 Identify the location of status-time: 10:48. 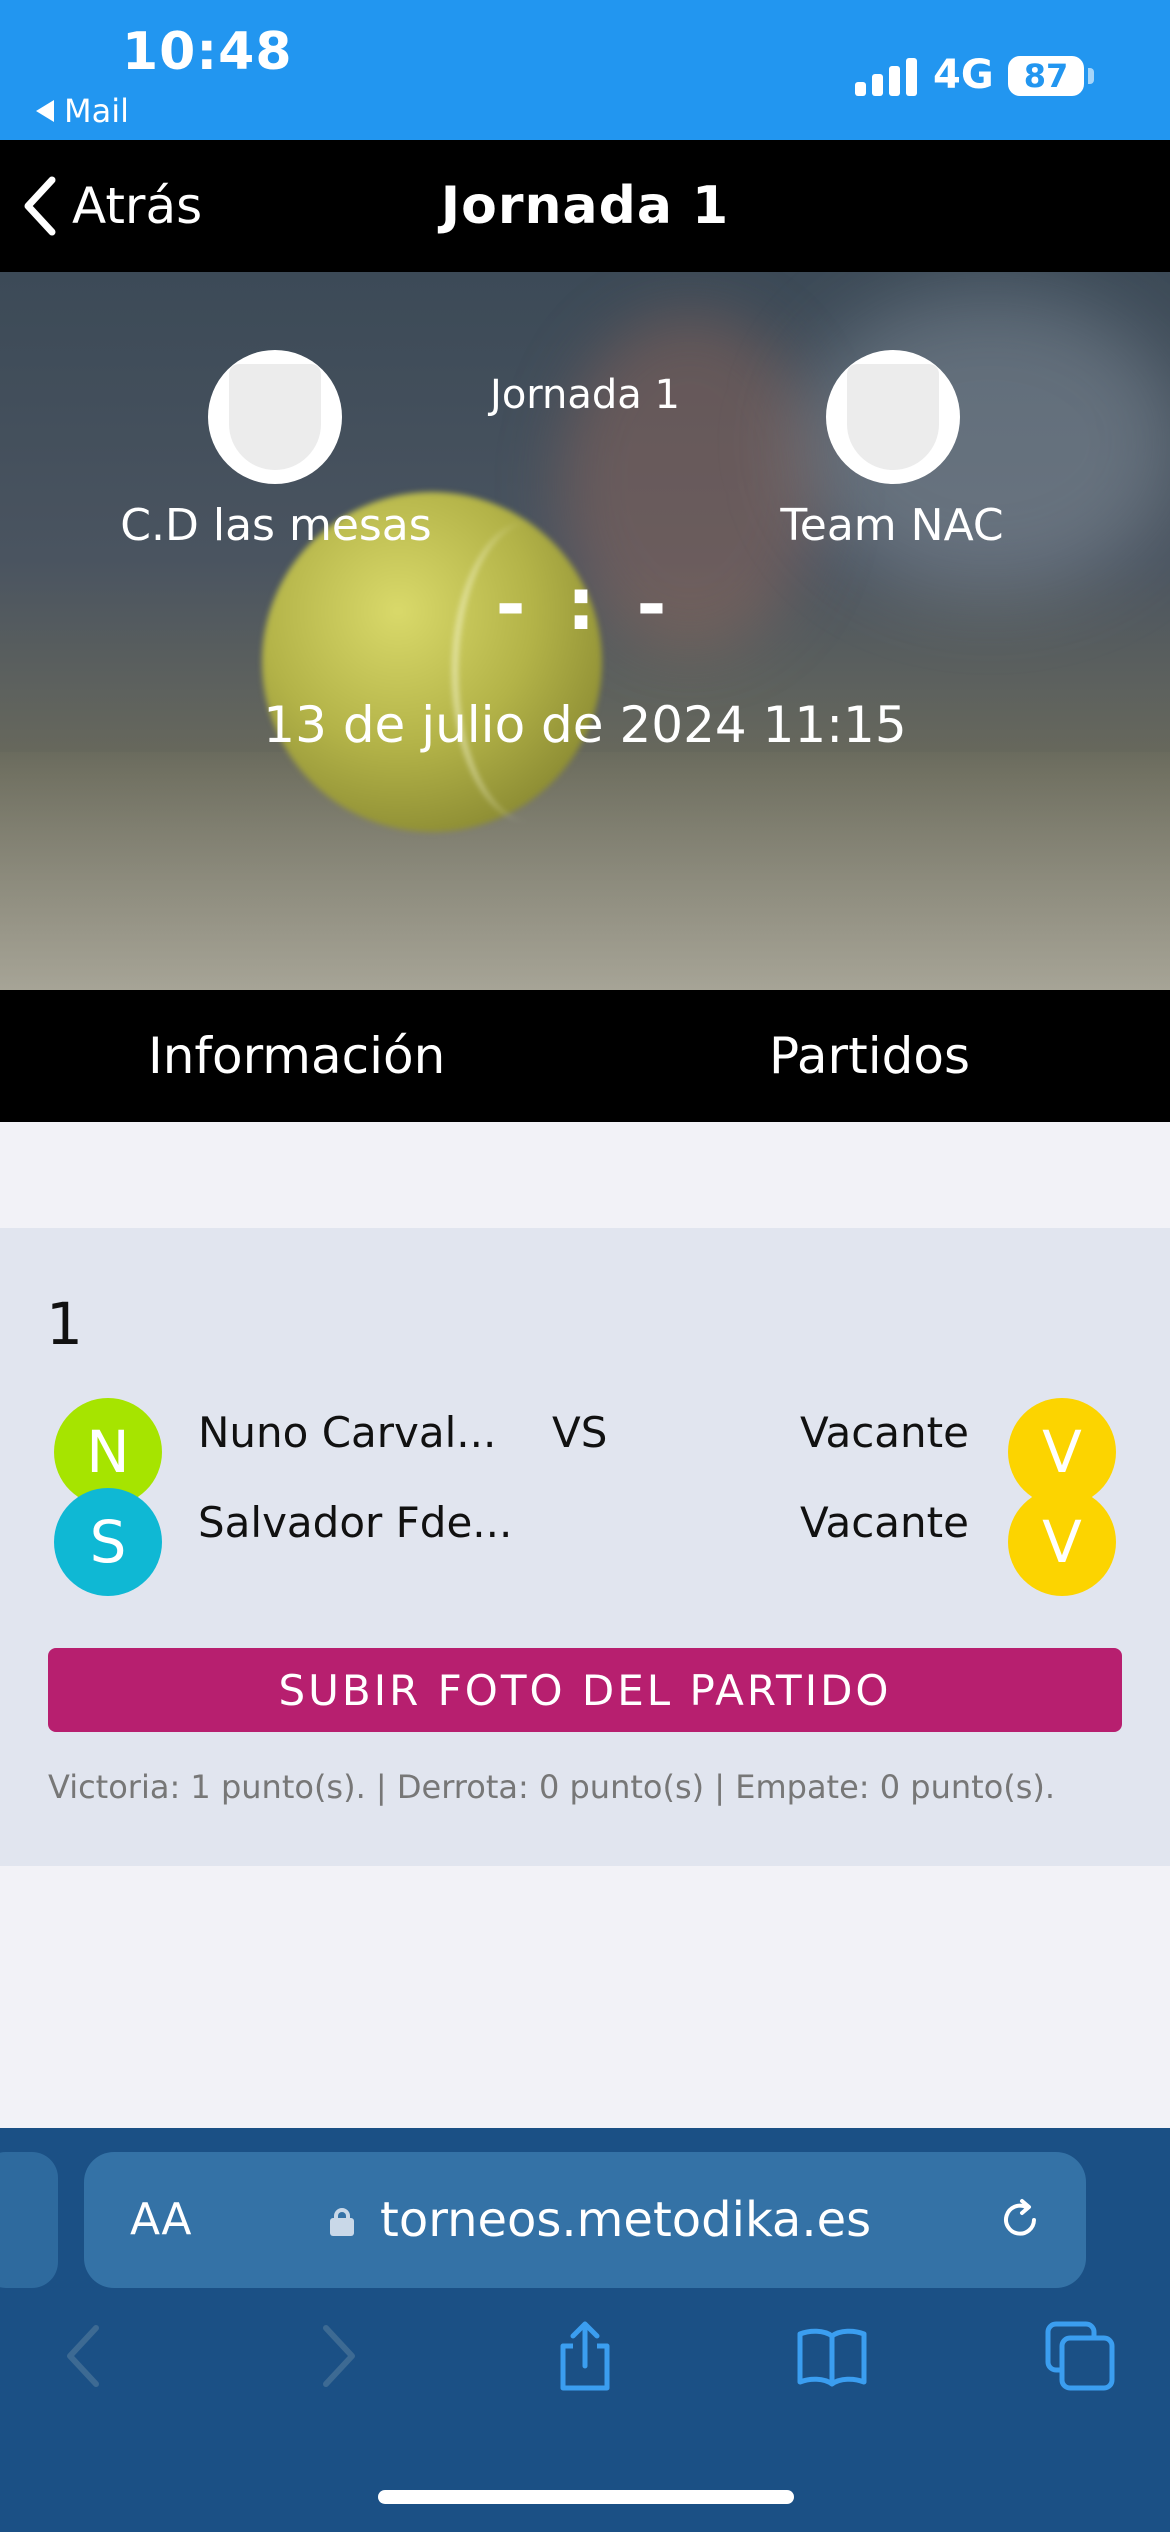
(207, 52).